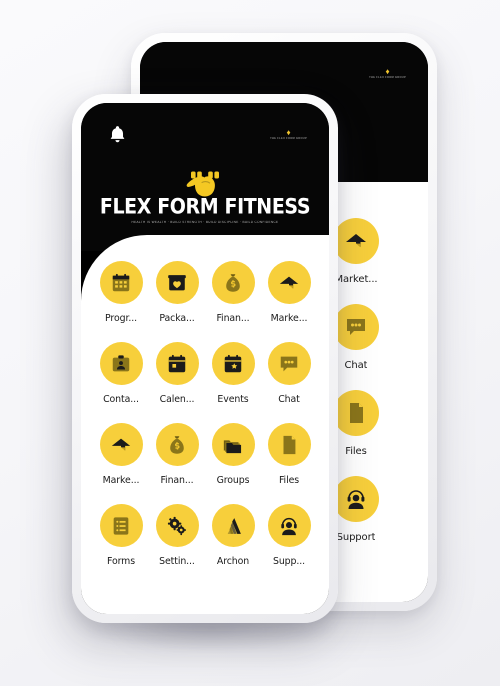 This screenshot has width=500, height=686. Describe the element at coordinates (117, 134) in the screenshot. I see `notification-bell-button` at that location.